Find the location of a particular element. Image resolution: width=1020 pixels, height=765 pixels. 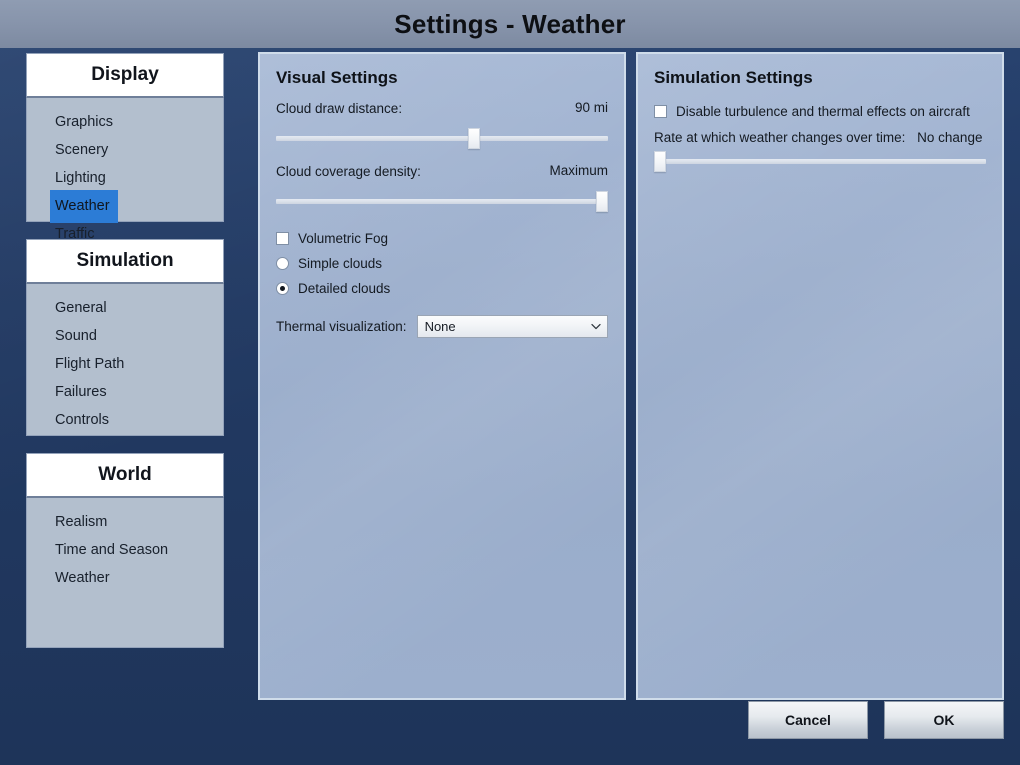

detailed-clouds-label: Detailed clouds is located at coordinates (344, 288).